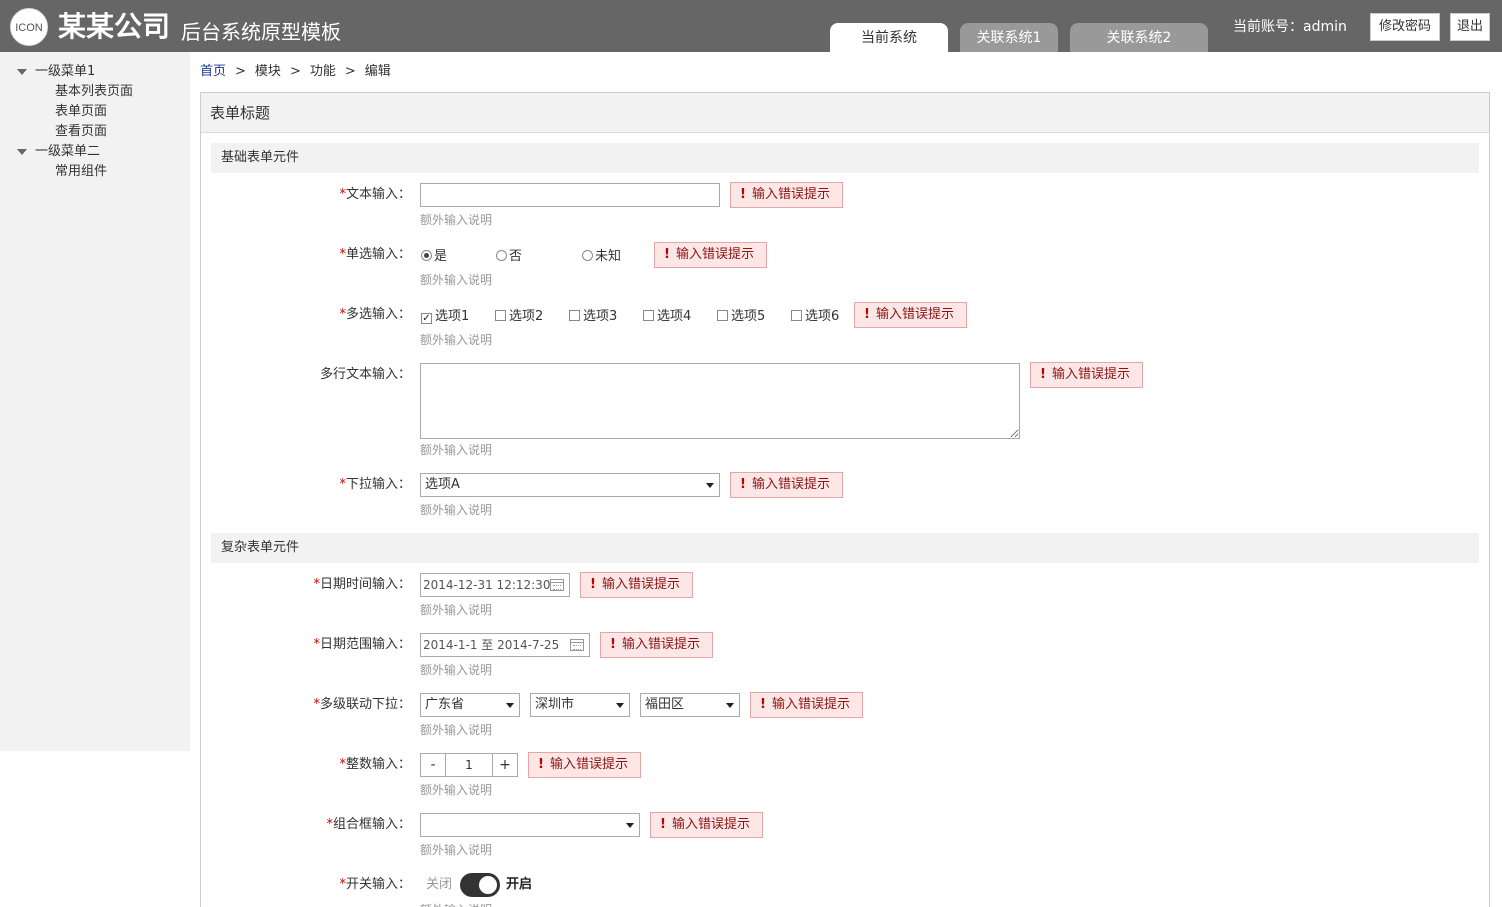 The width and height of the screenshot is (1502, 907). Describe the element at coordinates (81, 112) in the screenshot. I see `sidebar-item-form-page: 表单页面` at that location.